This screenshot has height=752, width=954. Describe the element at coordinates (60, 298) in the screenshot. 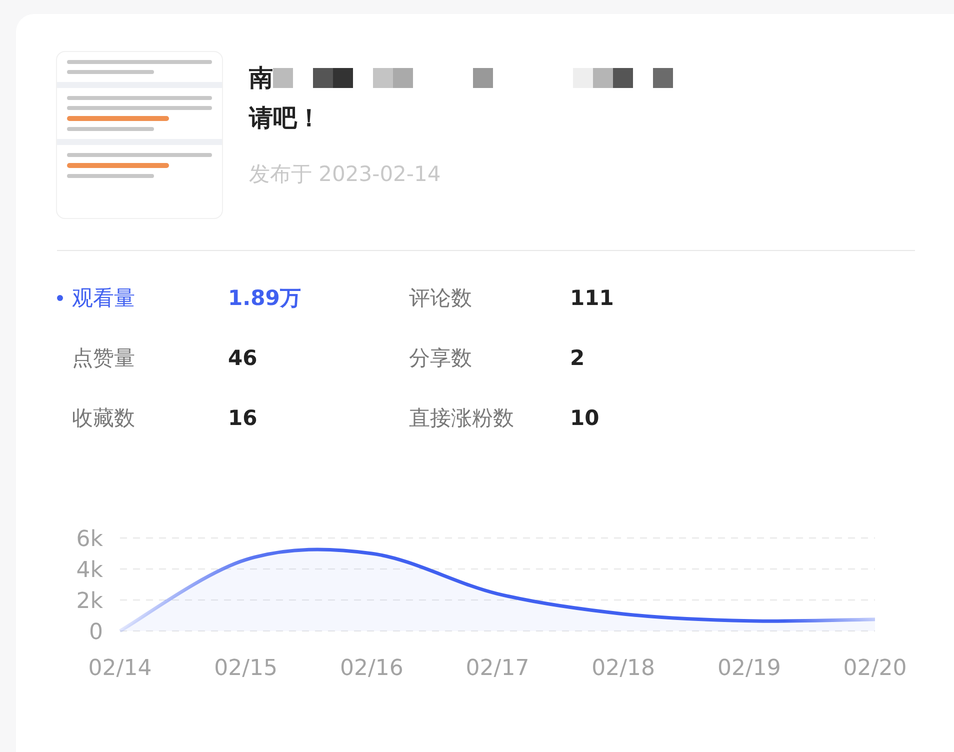

I see `selected-dot-icon` at that location.